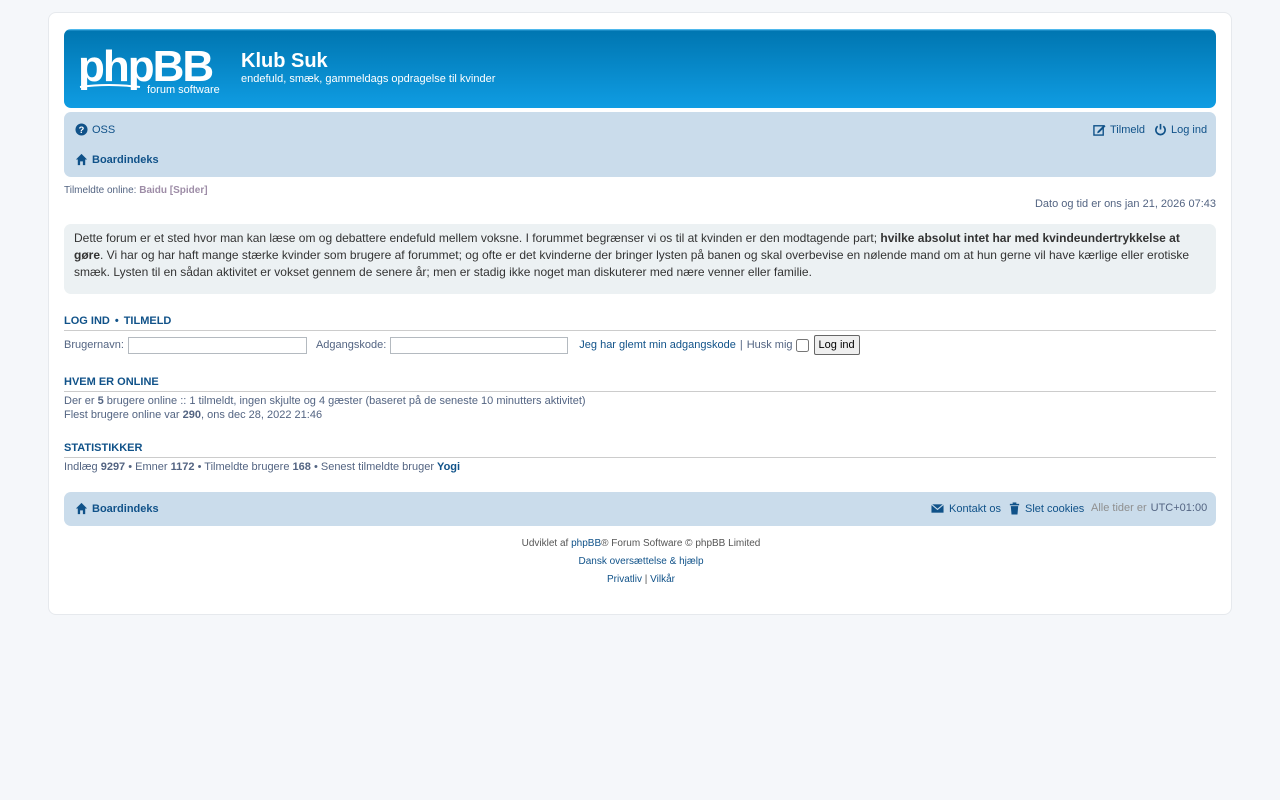 This screenshot has width=1280, height=800. What do you see at coordinates (149, 69) in the screenshot?
I see `phpbb-logo-icon: phpBB forum software` at bounding box center [149, 69].